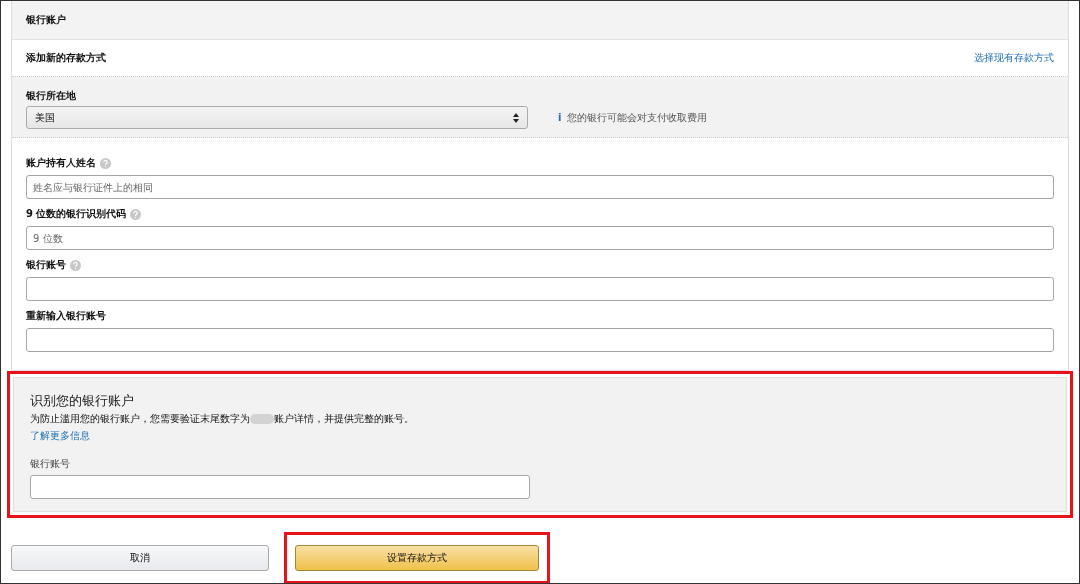  What do you see at coordinates (46, 20) in the screenshot?
I see `panel-title: 银行账户` at bounding box center [46, 20].